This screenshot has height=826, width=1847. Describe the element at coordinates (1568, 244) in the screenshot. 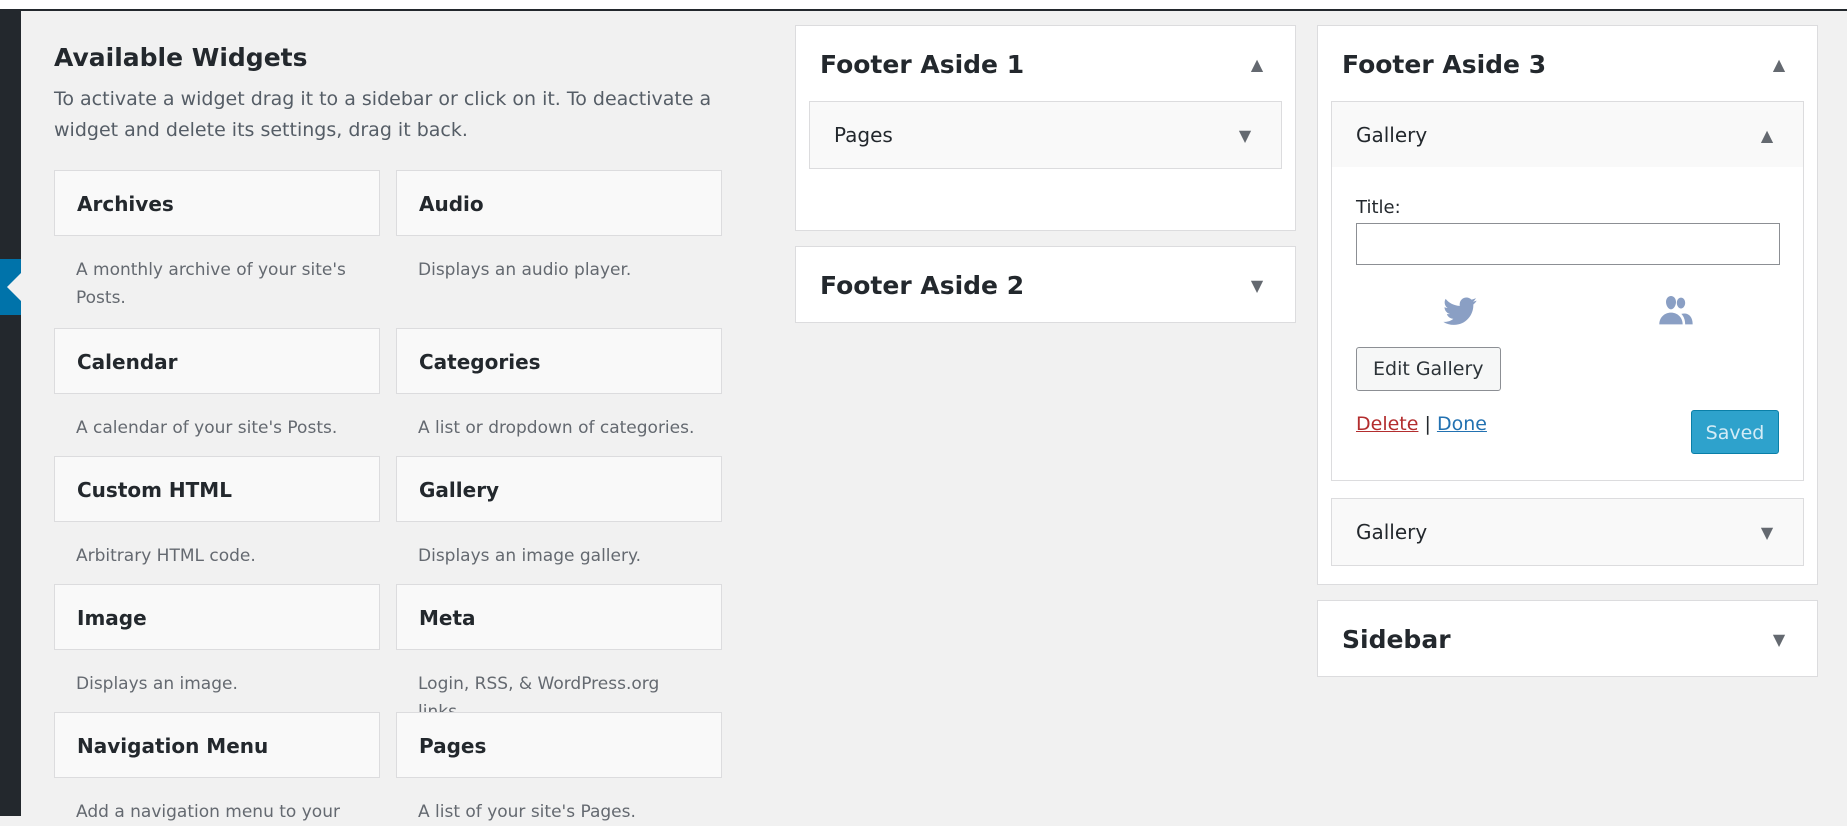

I see `gallery-title-input` at that location.